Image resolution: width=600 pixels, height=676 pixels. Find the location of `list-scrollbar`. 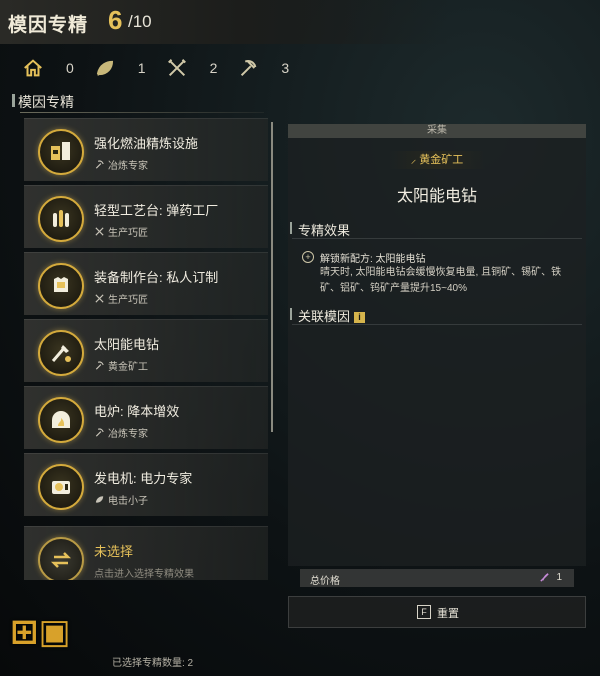

list-scrollbar is located at coordinates (272, 277).